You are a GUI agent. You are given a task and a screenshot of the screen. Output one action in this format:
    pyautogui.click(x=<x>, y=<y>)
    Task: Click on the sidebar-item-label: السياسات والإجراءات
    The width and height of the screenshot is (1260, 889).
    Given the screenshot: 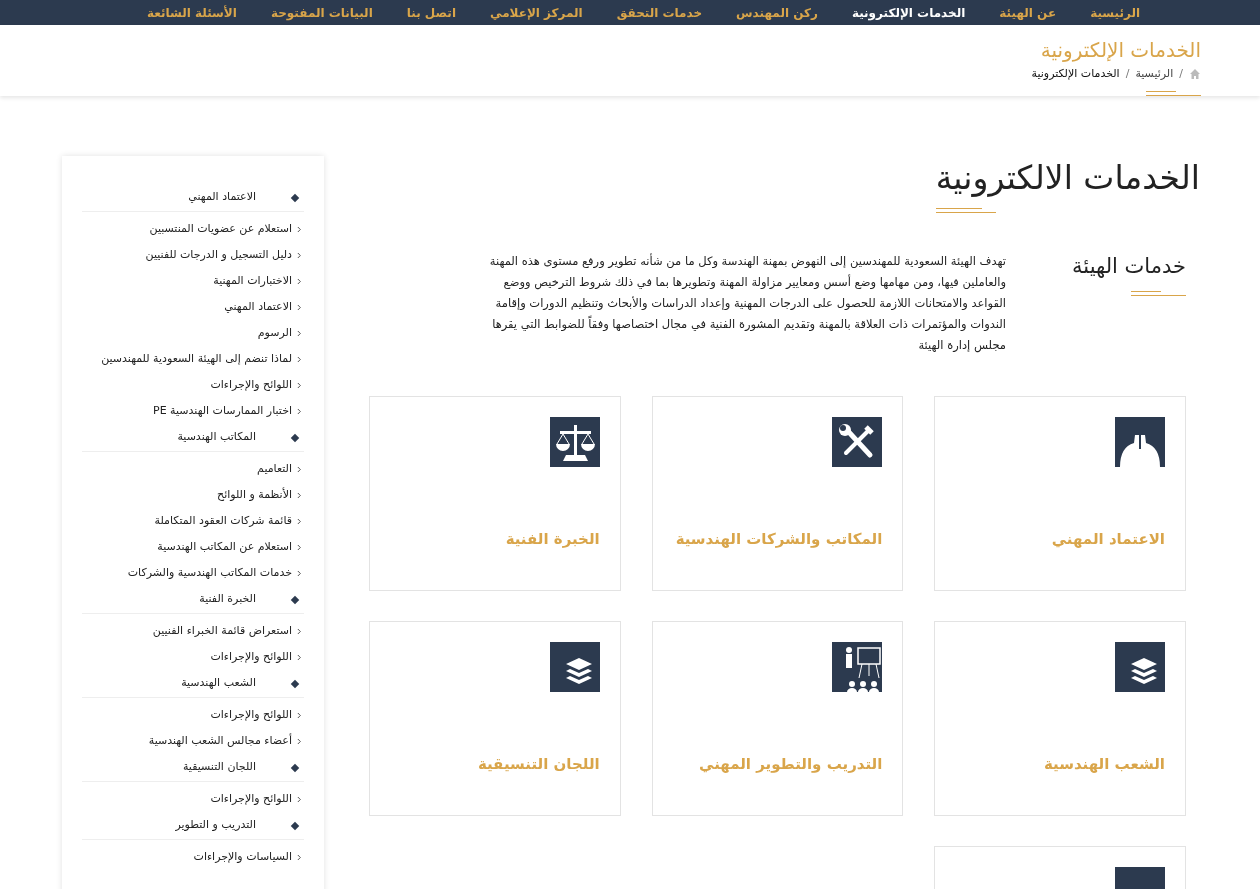 What is the action you would take?
    pyautogui.click(x=242, y=856)
    